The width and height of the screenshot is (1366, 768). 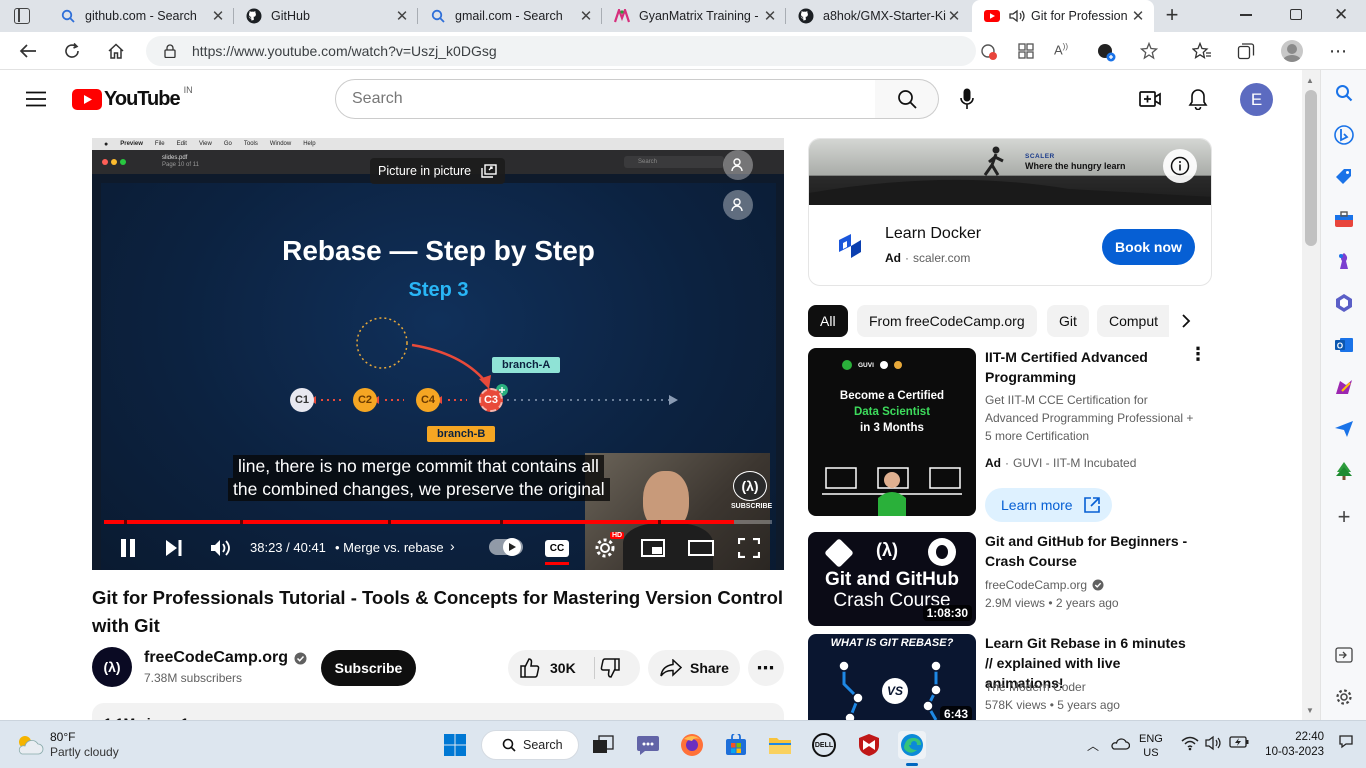 What do you see at coordinates (602, 99) in the screenshot?
I see `search-input` at bounding box center [602, 99].